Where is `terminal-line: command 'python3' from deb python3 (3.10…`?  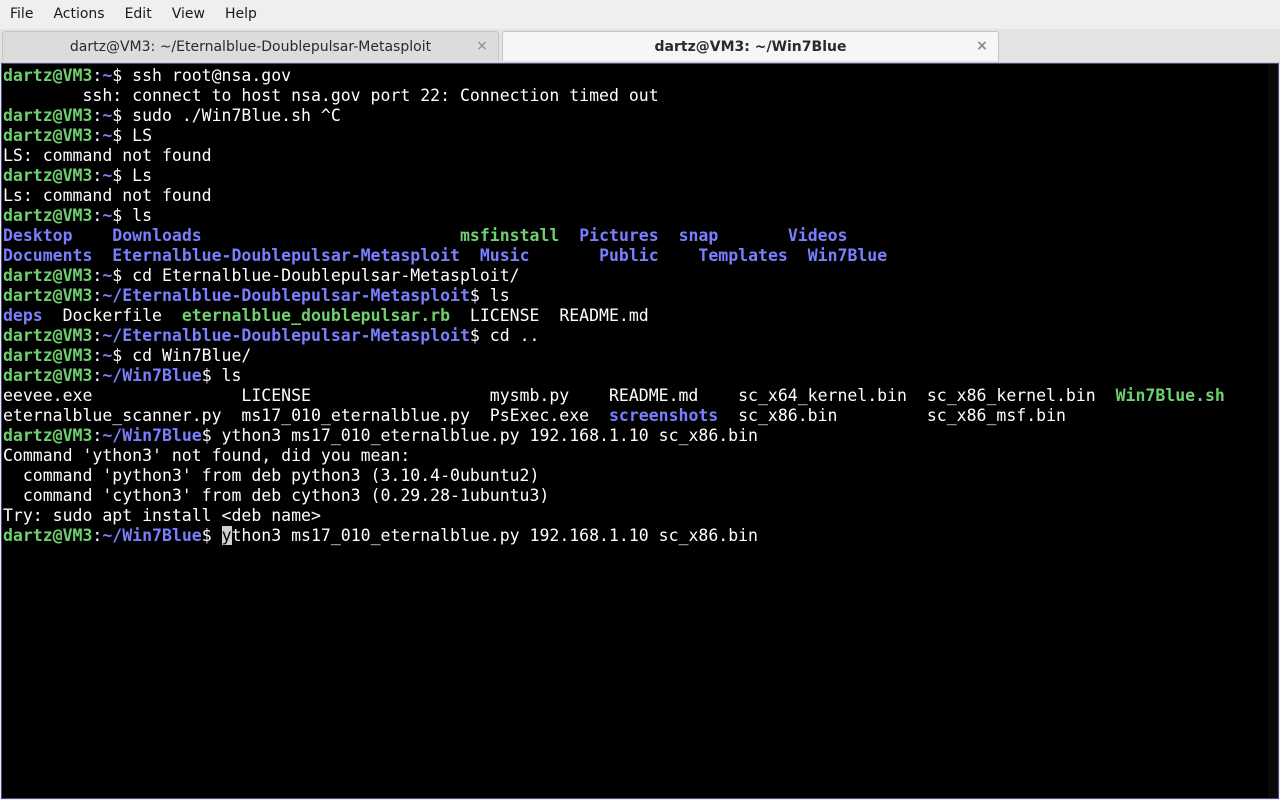
terminal-line: command 'python3' from deb python3 (3.10… is located at coordinates (614, 476).